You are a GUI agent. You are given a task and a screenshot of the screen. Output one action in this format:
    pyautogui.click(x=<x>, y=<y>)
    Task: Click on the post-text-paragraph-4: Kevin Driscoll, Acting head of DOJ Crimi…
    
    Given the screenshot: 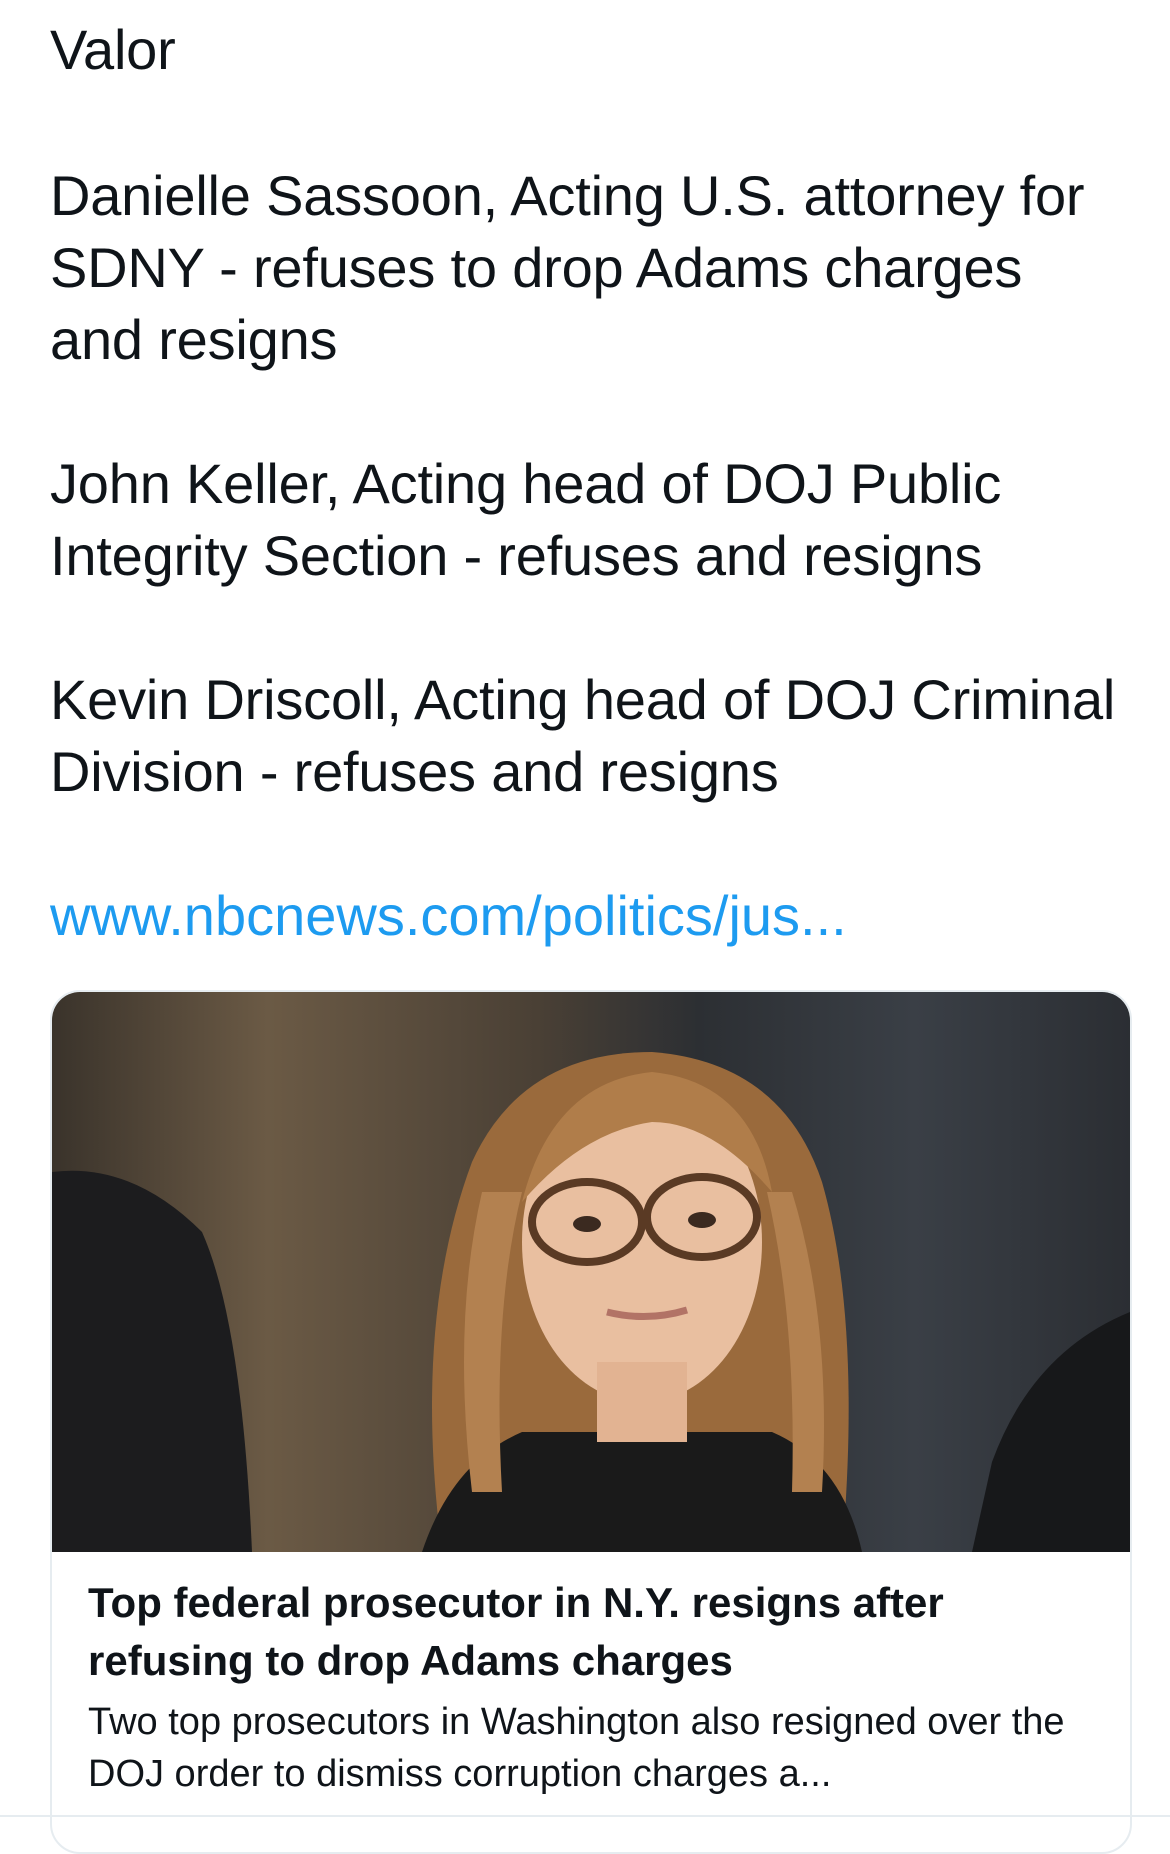 What is the action you would take?
    pyautogui.click(x=583, y=735)
    